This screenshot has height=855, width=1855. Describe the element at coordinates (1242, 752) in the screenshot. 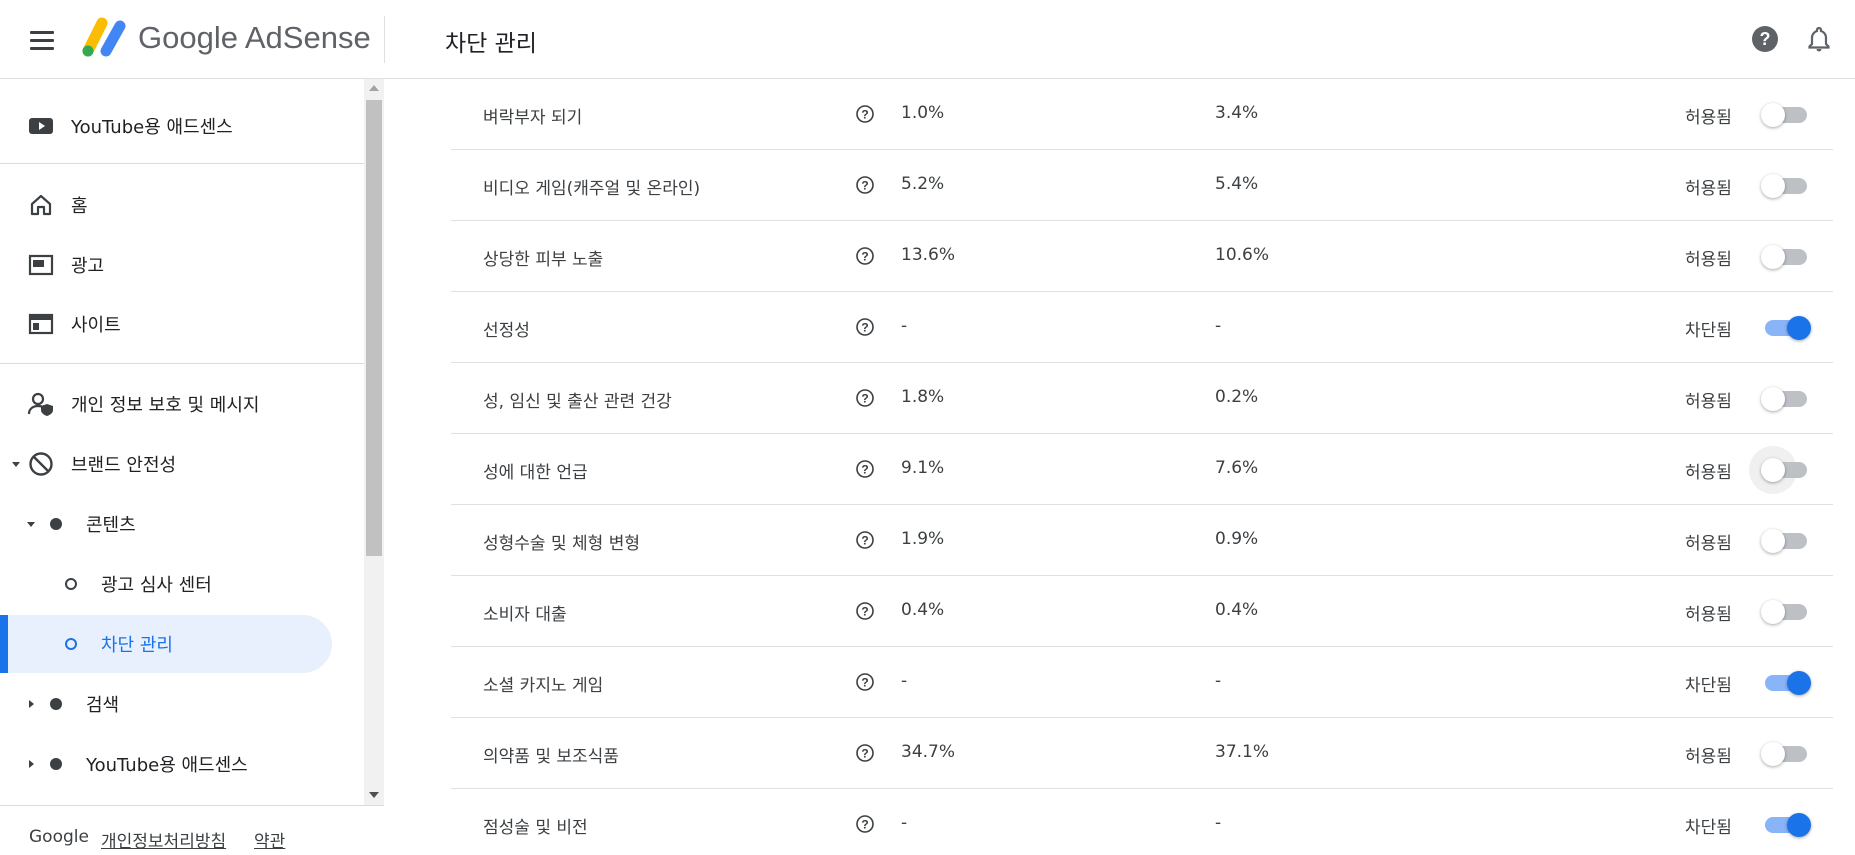

I see `value-2: 37.1%` at that location.